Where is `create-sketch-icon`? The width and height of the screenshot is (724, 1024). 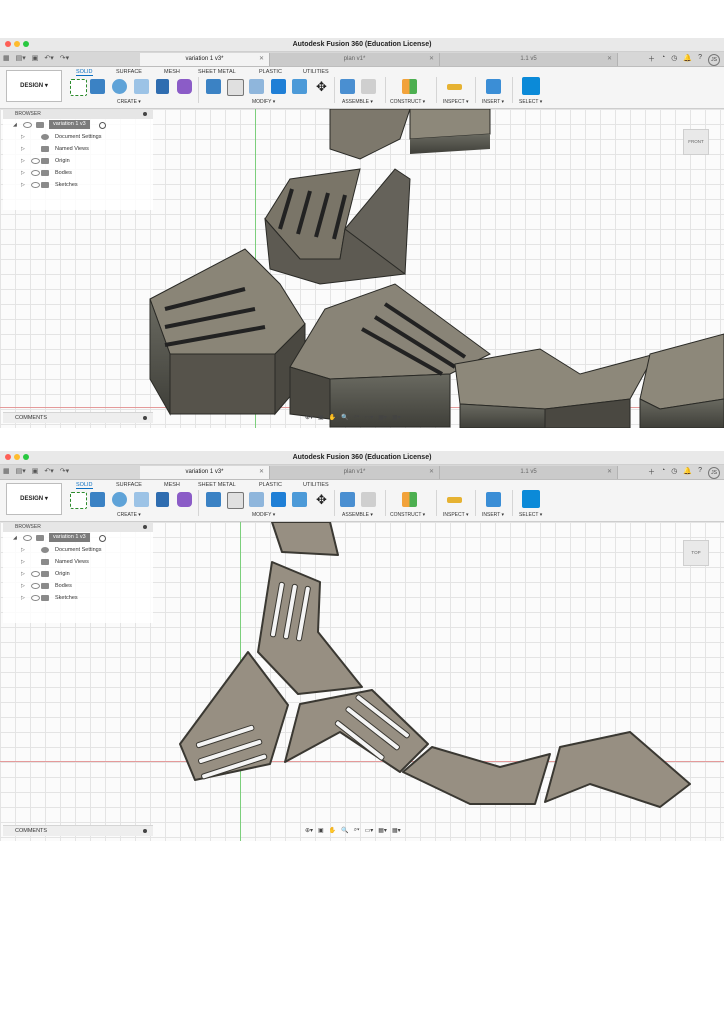
create-sketch-icon is located at coordinates (78, 500).